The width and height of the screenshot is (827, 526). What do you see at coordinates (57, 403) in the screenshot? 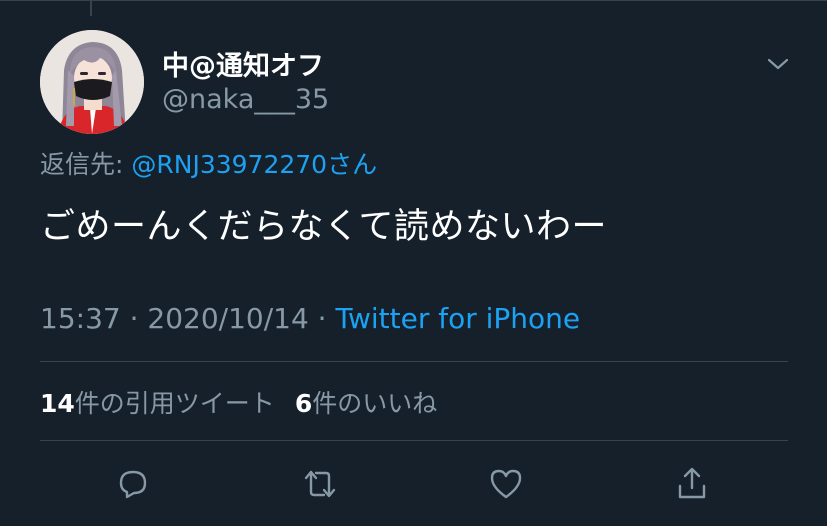
I see `quote-count: 14` at bounding box center [57, 403].